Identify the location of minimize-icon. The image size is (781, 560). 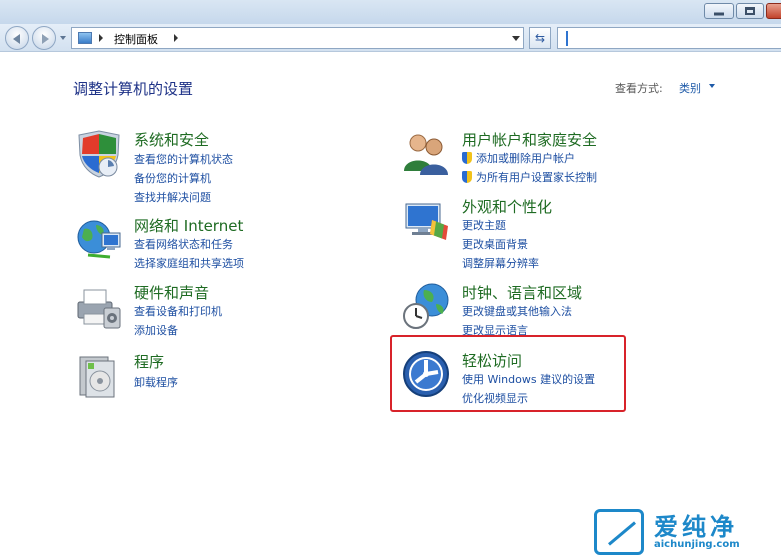
(719, 14).